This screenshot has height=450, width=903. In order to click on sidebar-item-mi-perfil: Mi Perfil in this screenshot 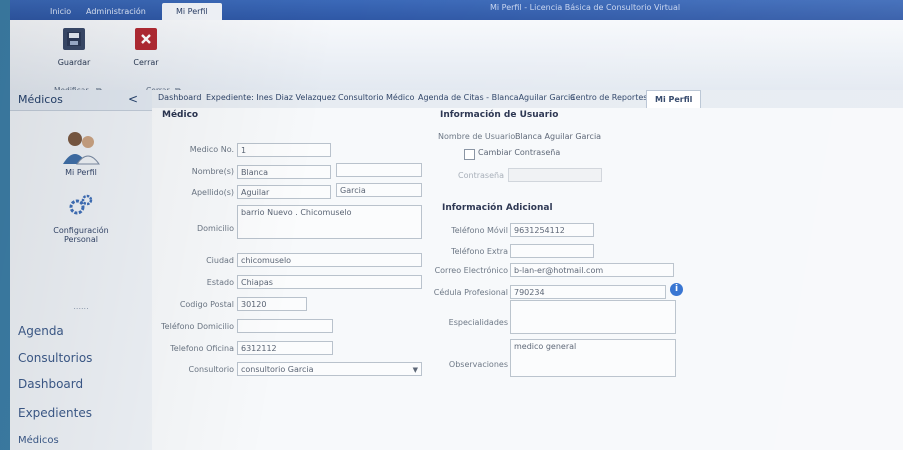, I will do `click(81, 153)`.